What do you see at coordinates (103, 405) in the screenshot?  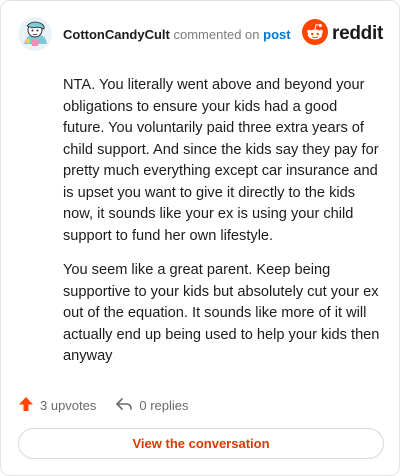 I see `comment-actions: 3 upvotes 0 replies` at bounding box center [103, 405].